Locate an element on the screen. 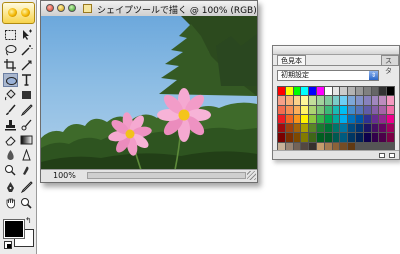 The height and width of the screenshot is (254, 400). app-logo-icon is located at coordinates (18, 13).